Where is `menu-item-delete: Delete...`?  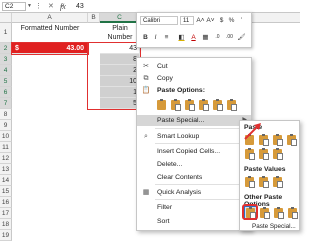
menu-item-delete: Delete... is located at coordinates (194, 164).